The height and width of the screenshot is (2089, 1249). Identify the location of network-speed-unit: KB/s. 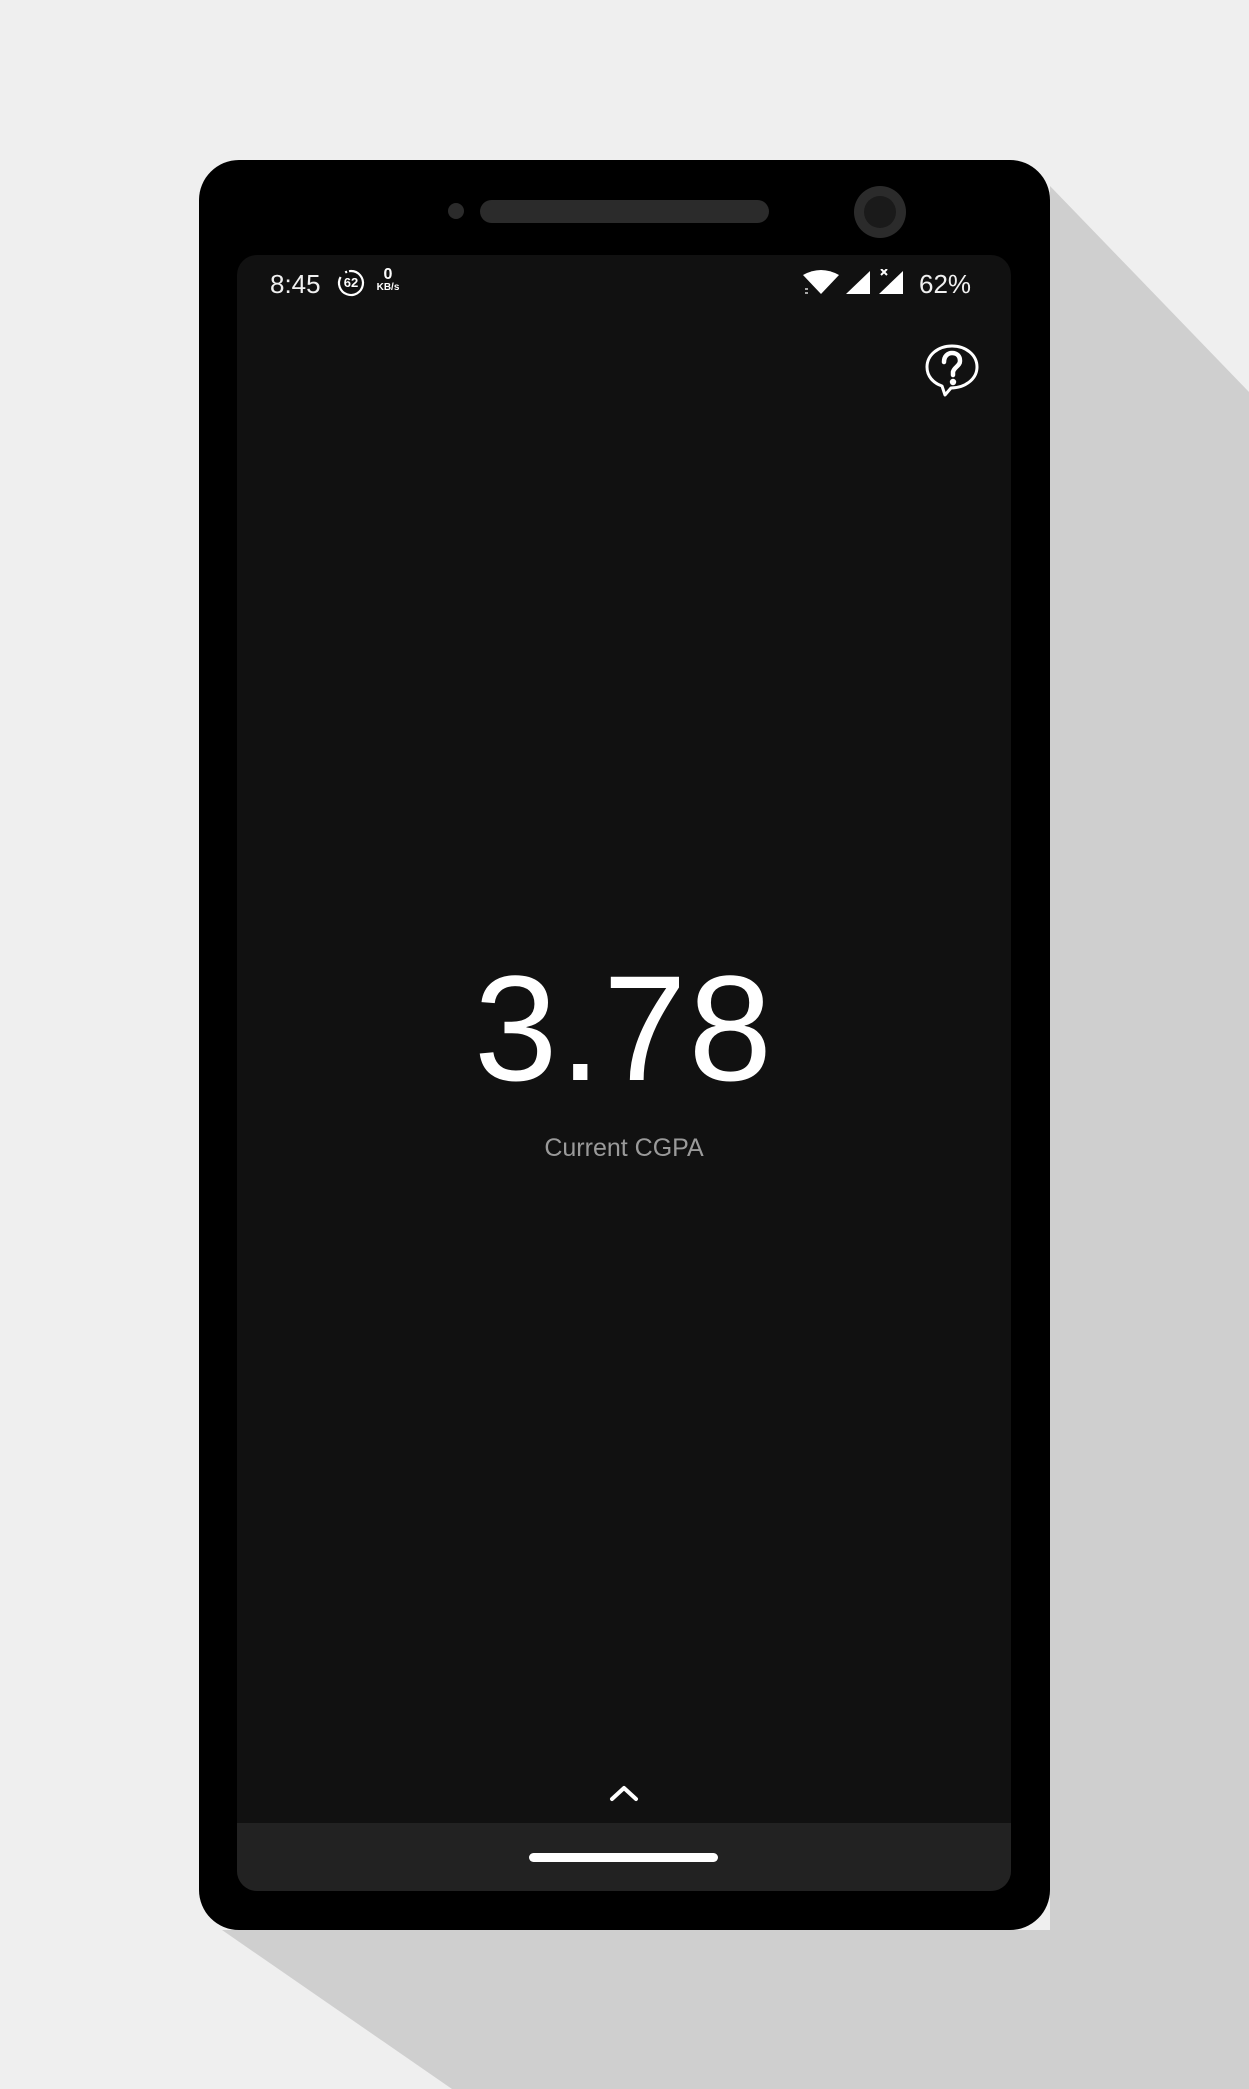
(388, 287).